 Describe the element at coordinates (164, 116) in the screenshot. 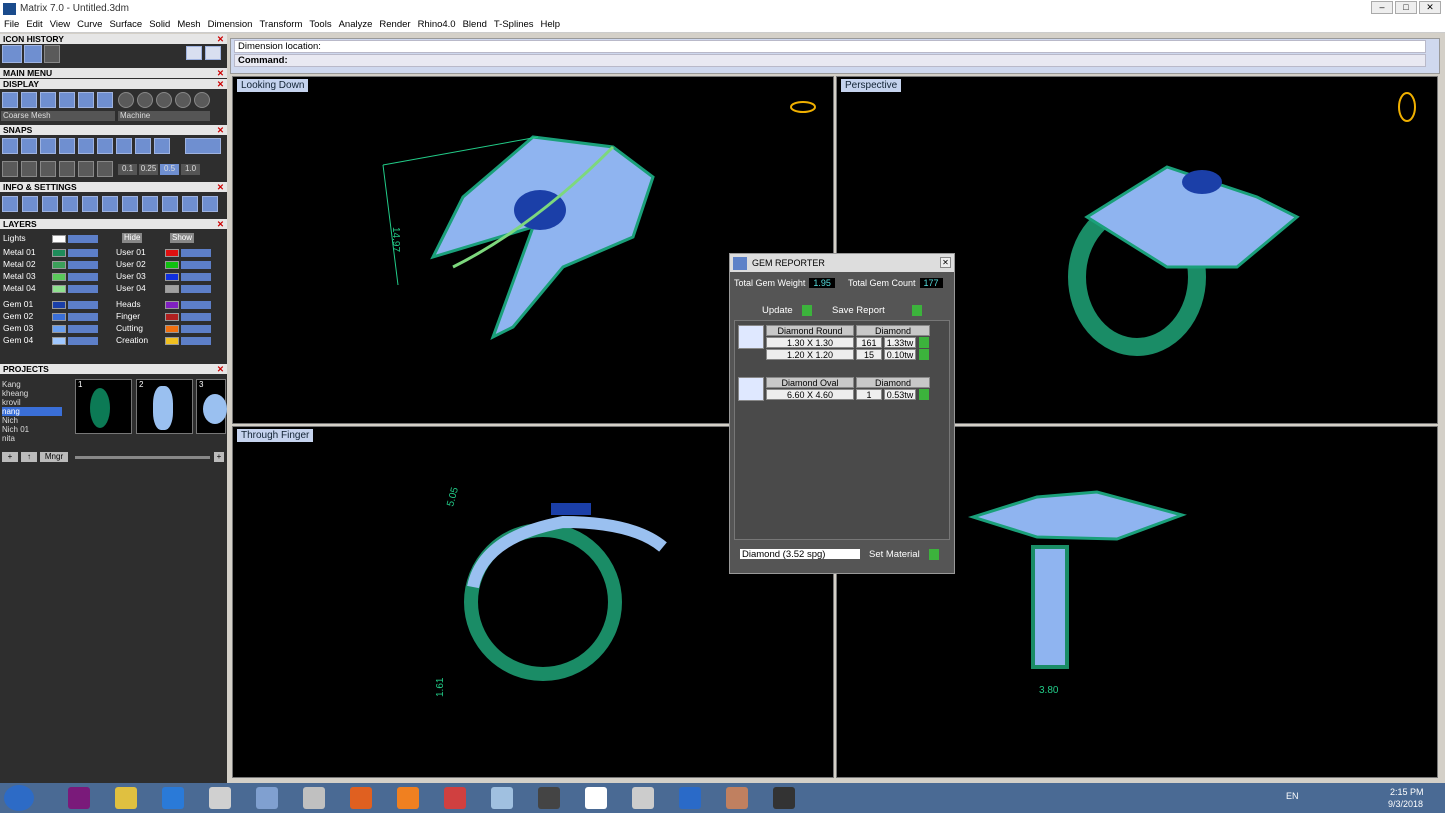

I see `render-mode-select: Machine` at that location.